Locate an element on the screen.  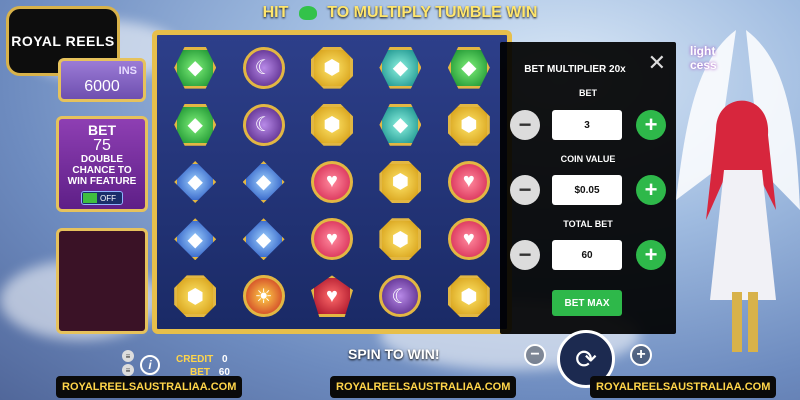
wins-value: 6000 is located at coordinates (102, 86).